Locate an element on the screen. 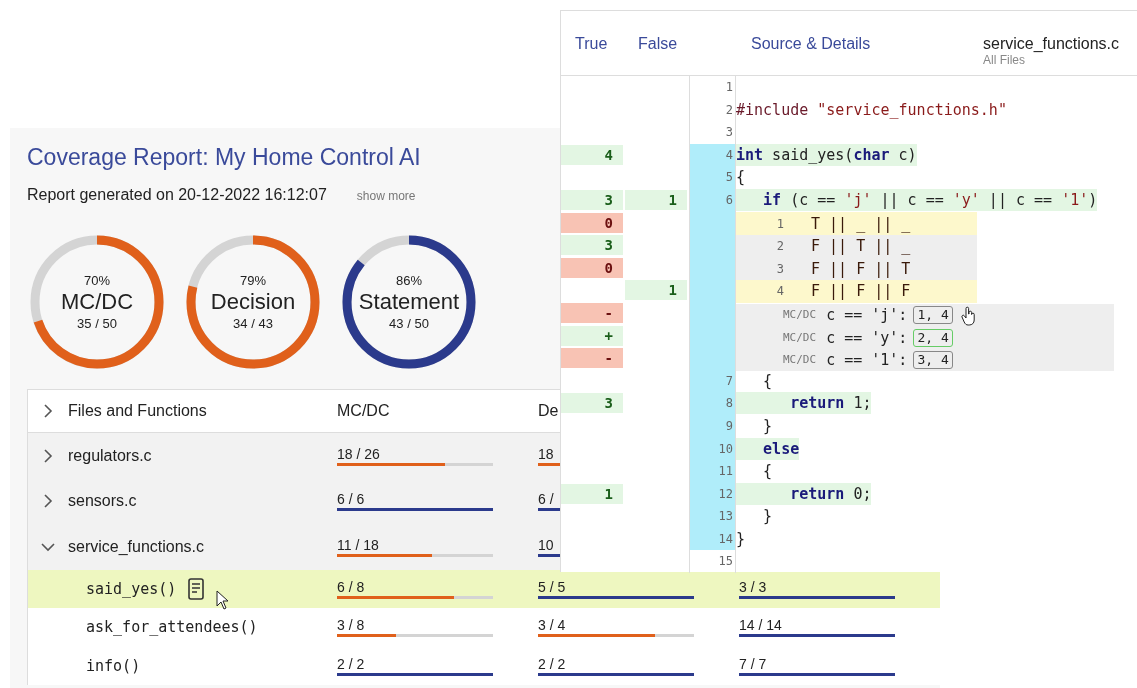 The height and width of the screenshot is (688, 1137). generated-text: Report generated on 20-12-2022 16:12:07 is located at coordinates (177, 195).